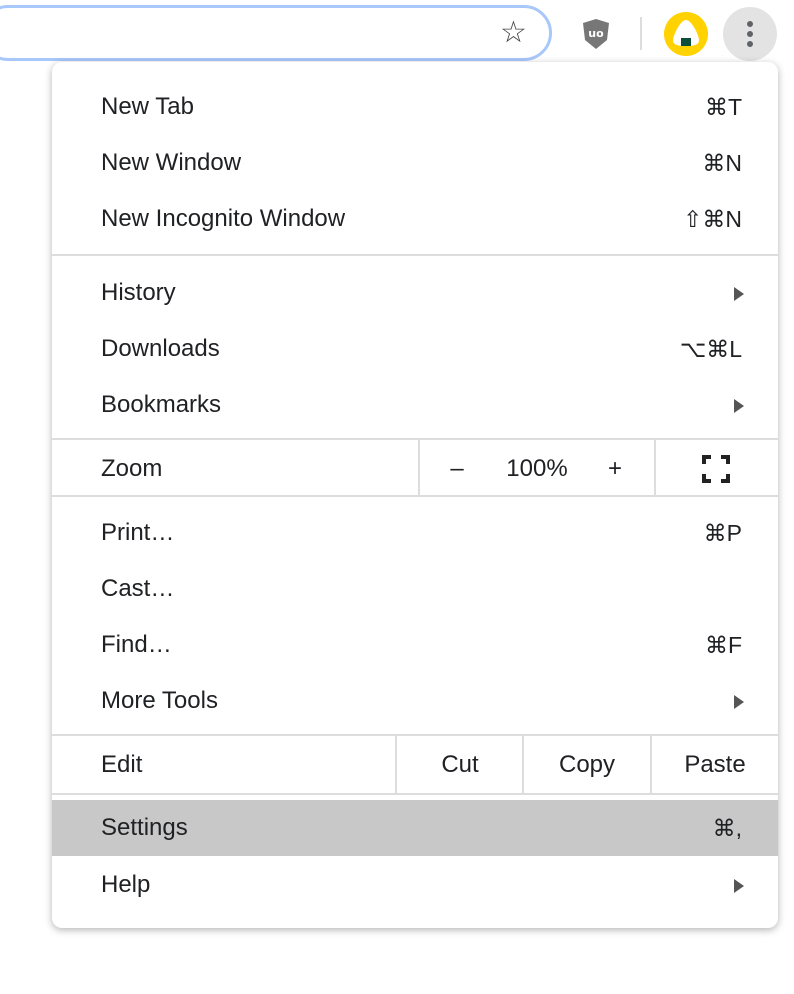 This screenshot has width=794, height=994. I want to click on label: Bookmarks, so click(161, 404).